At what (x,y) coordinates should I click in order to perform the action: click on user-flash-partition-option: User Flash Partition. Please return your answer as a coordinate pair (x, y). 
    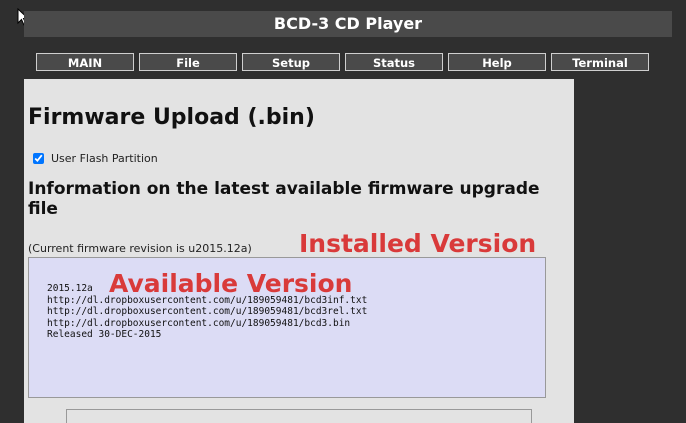
    Looking at the image, I should click on (95, 158).